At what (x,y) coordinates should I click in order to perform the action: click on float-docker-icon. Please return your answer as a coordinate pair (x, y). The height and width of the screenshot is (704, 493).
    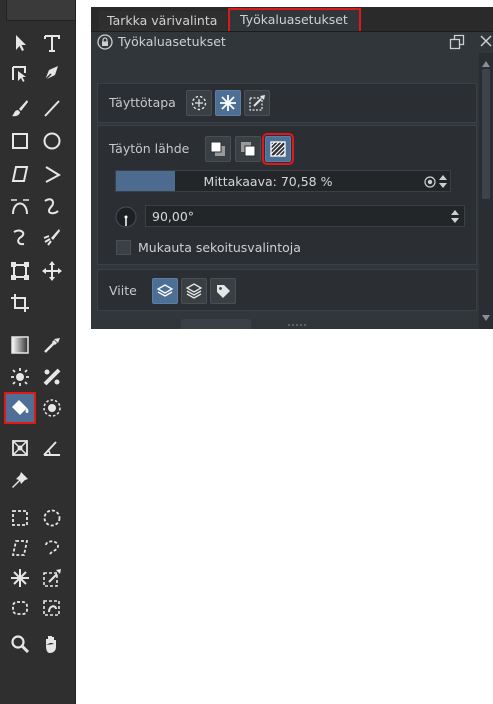
    Looking at the image, I should click on (457, 42).